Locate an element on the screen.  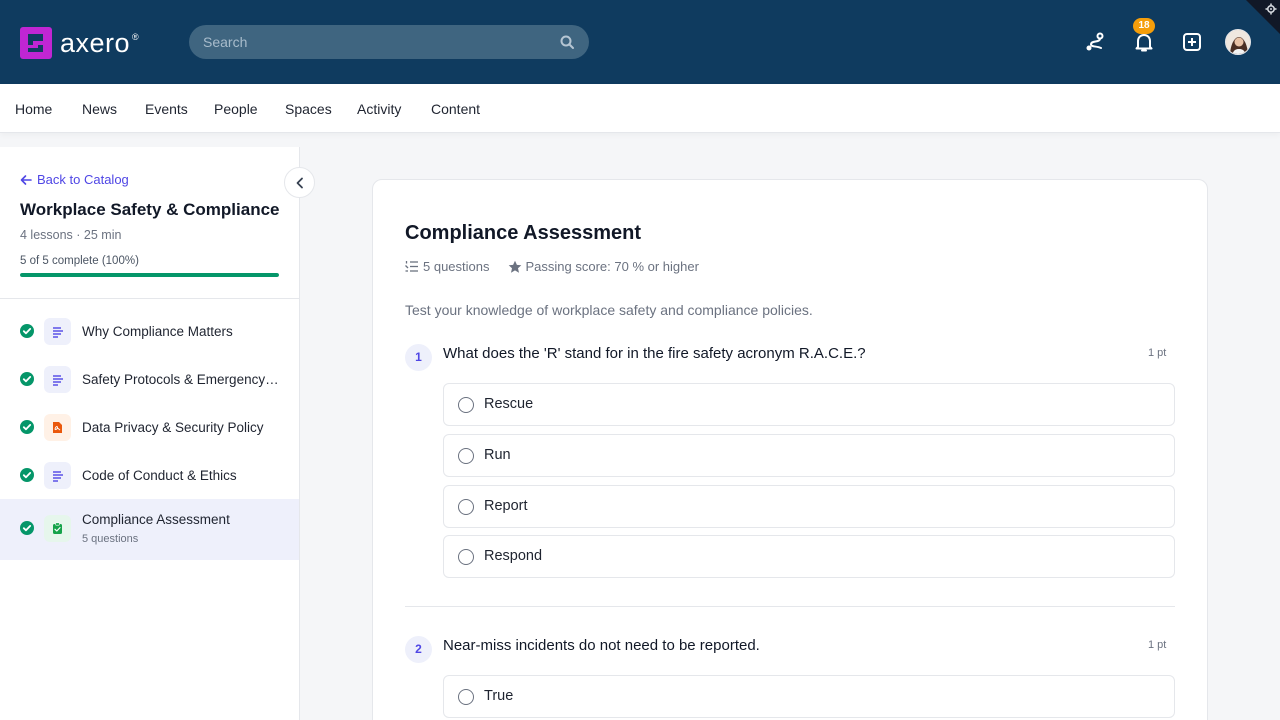
question-divider is located at coordinates (790, 606).